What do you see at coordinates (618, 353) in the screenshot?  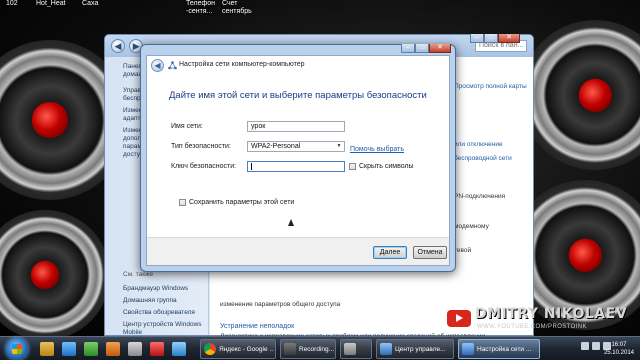 I see `clock-date: 25.10.2014` at bounding box center [618, 353].